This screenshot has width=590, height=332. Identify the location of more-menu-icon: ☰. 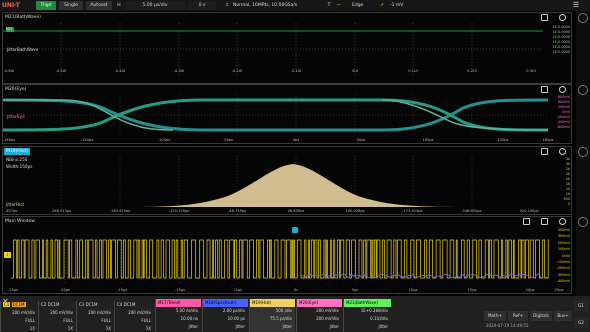
(576, 5).